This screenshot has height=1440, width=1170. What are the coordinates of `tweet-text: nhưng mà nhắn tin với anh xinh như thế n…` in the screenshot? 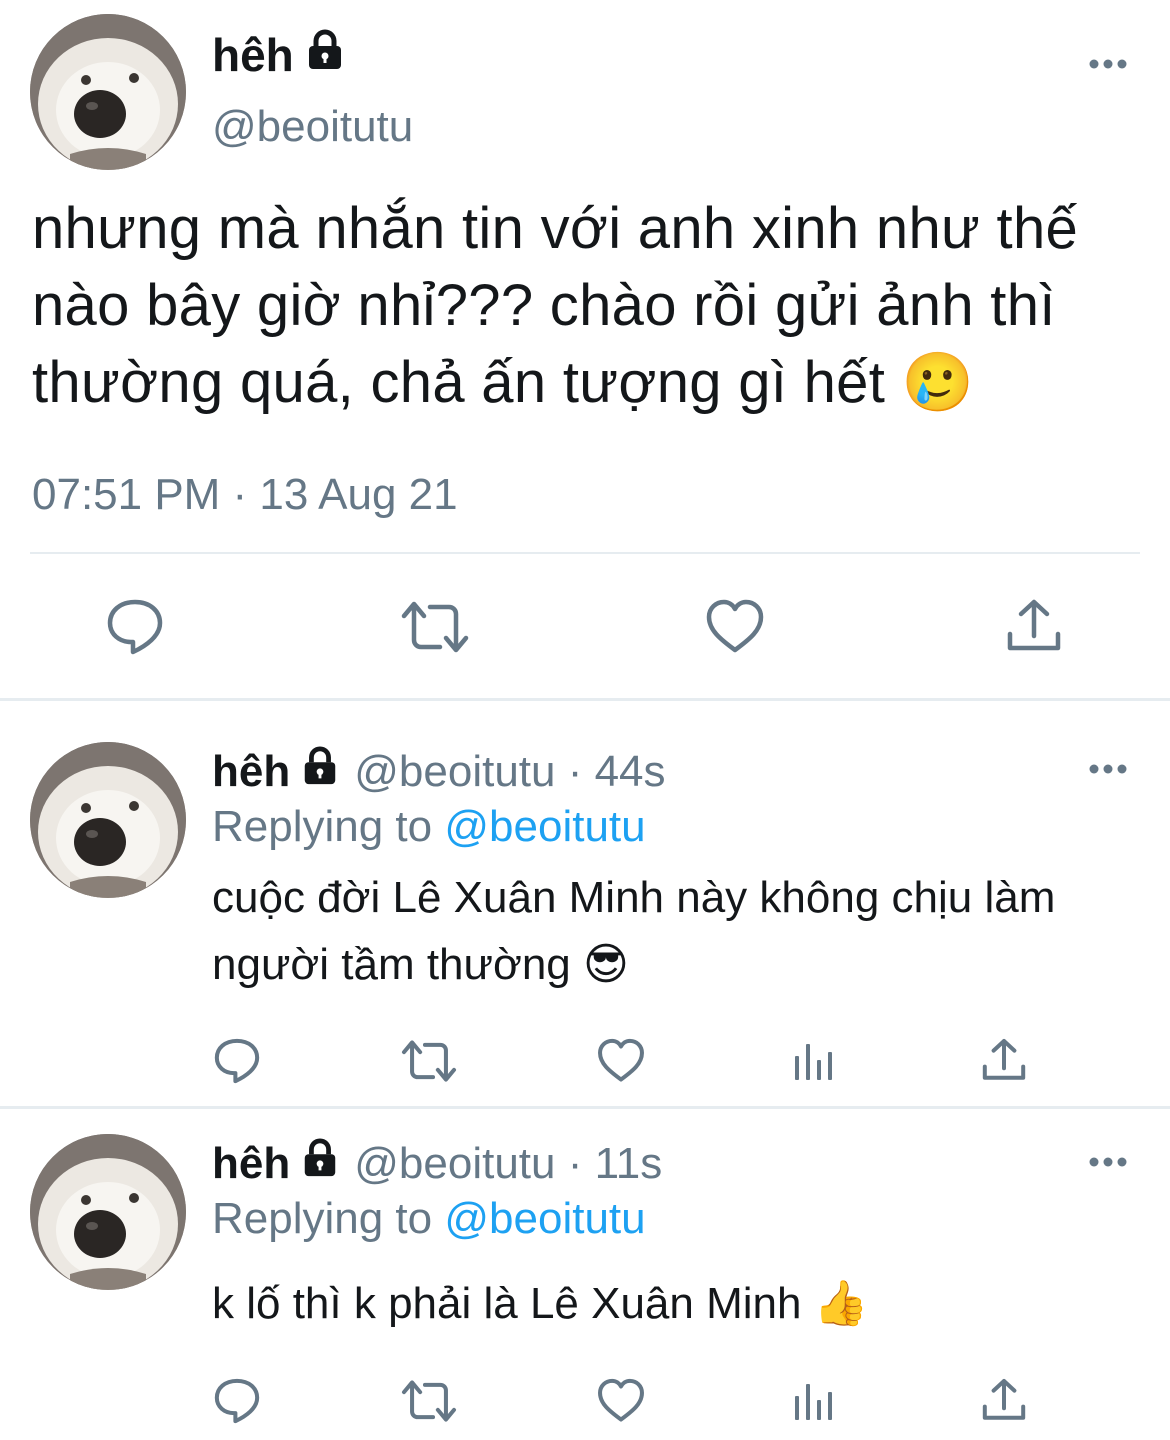 It's located at (555, 305).